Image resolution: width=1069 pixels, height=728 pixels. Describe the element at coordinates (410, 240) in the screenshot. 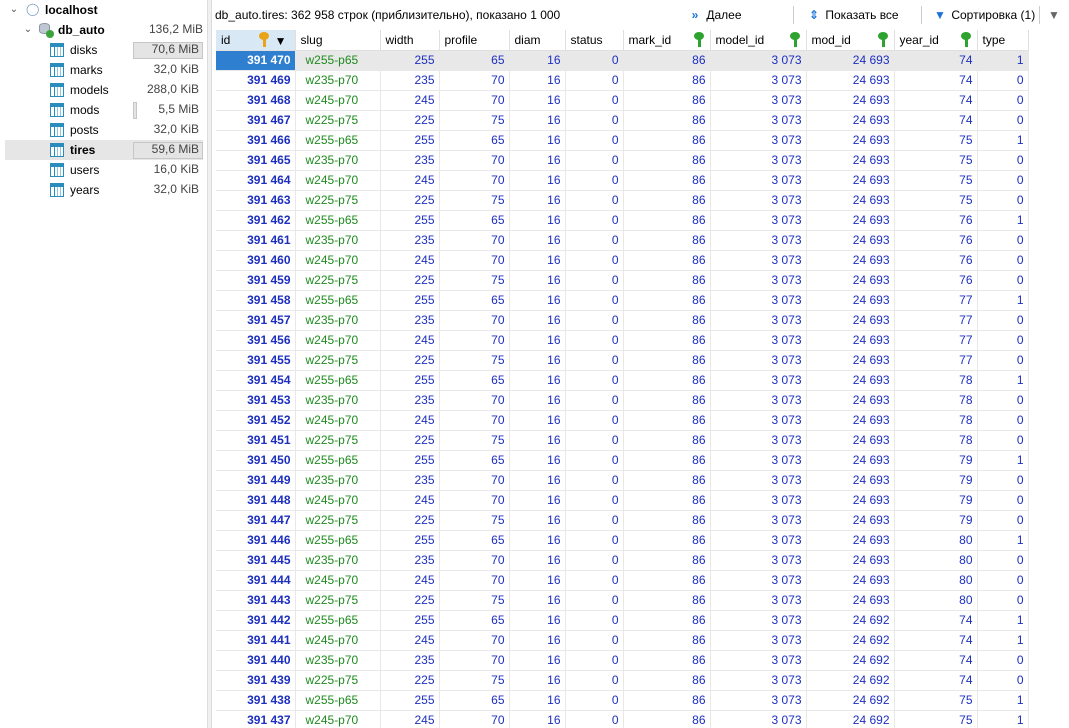

I see `cell-width: 235` at that location.